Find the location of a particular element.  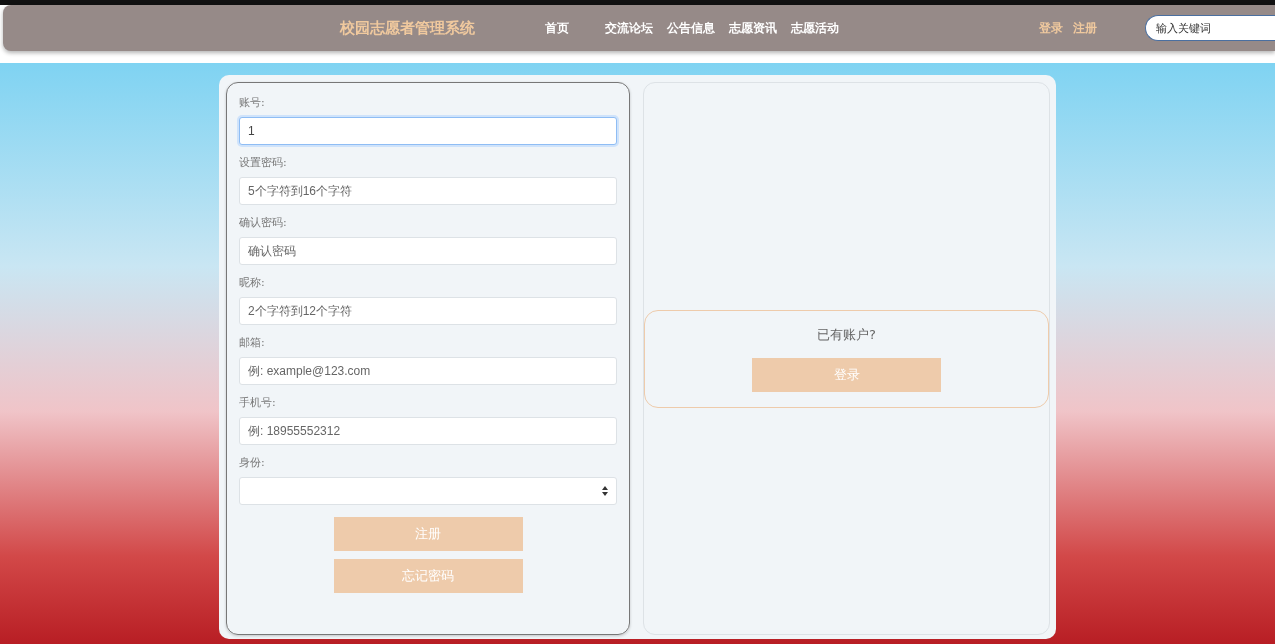

nav-link: 志愿活动 is located at coordinates (815, 28).